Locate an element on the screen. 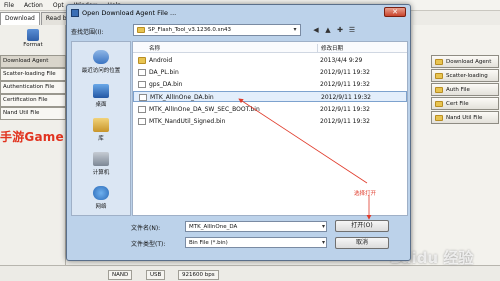  auth-file-label: Auth File is located at coordinates (458, 89).